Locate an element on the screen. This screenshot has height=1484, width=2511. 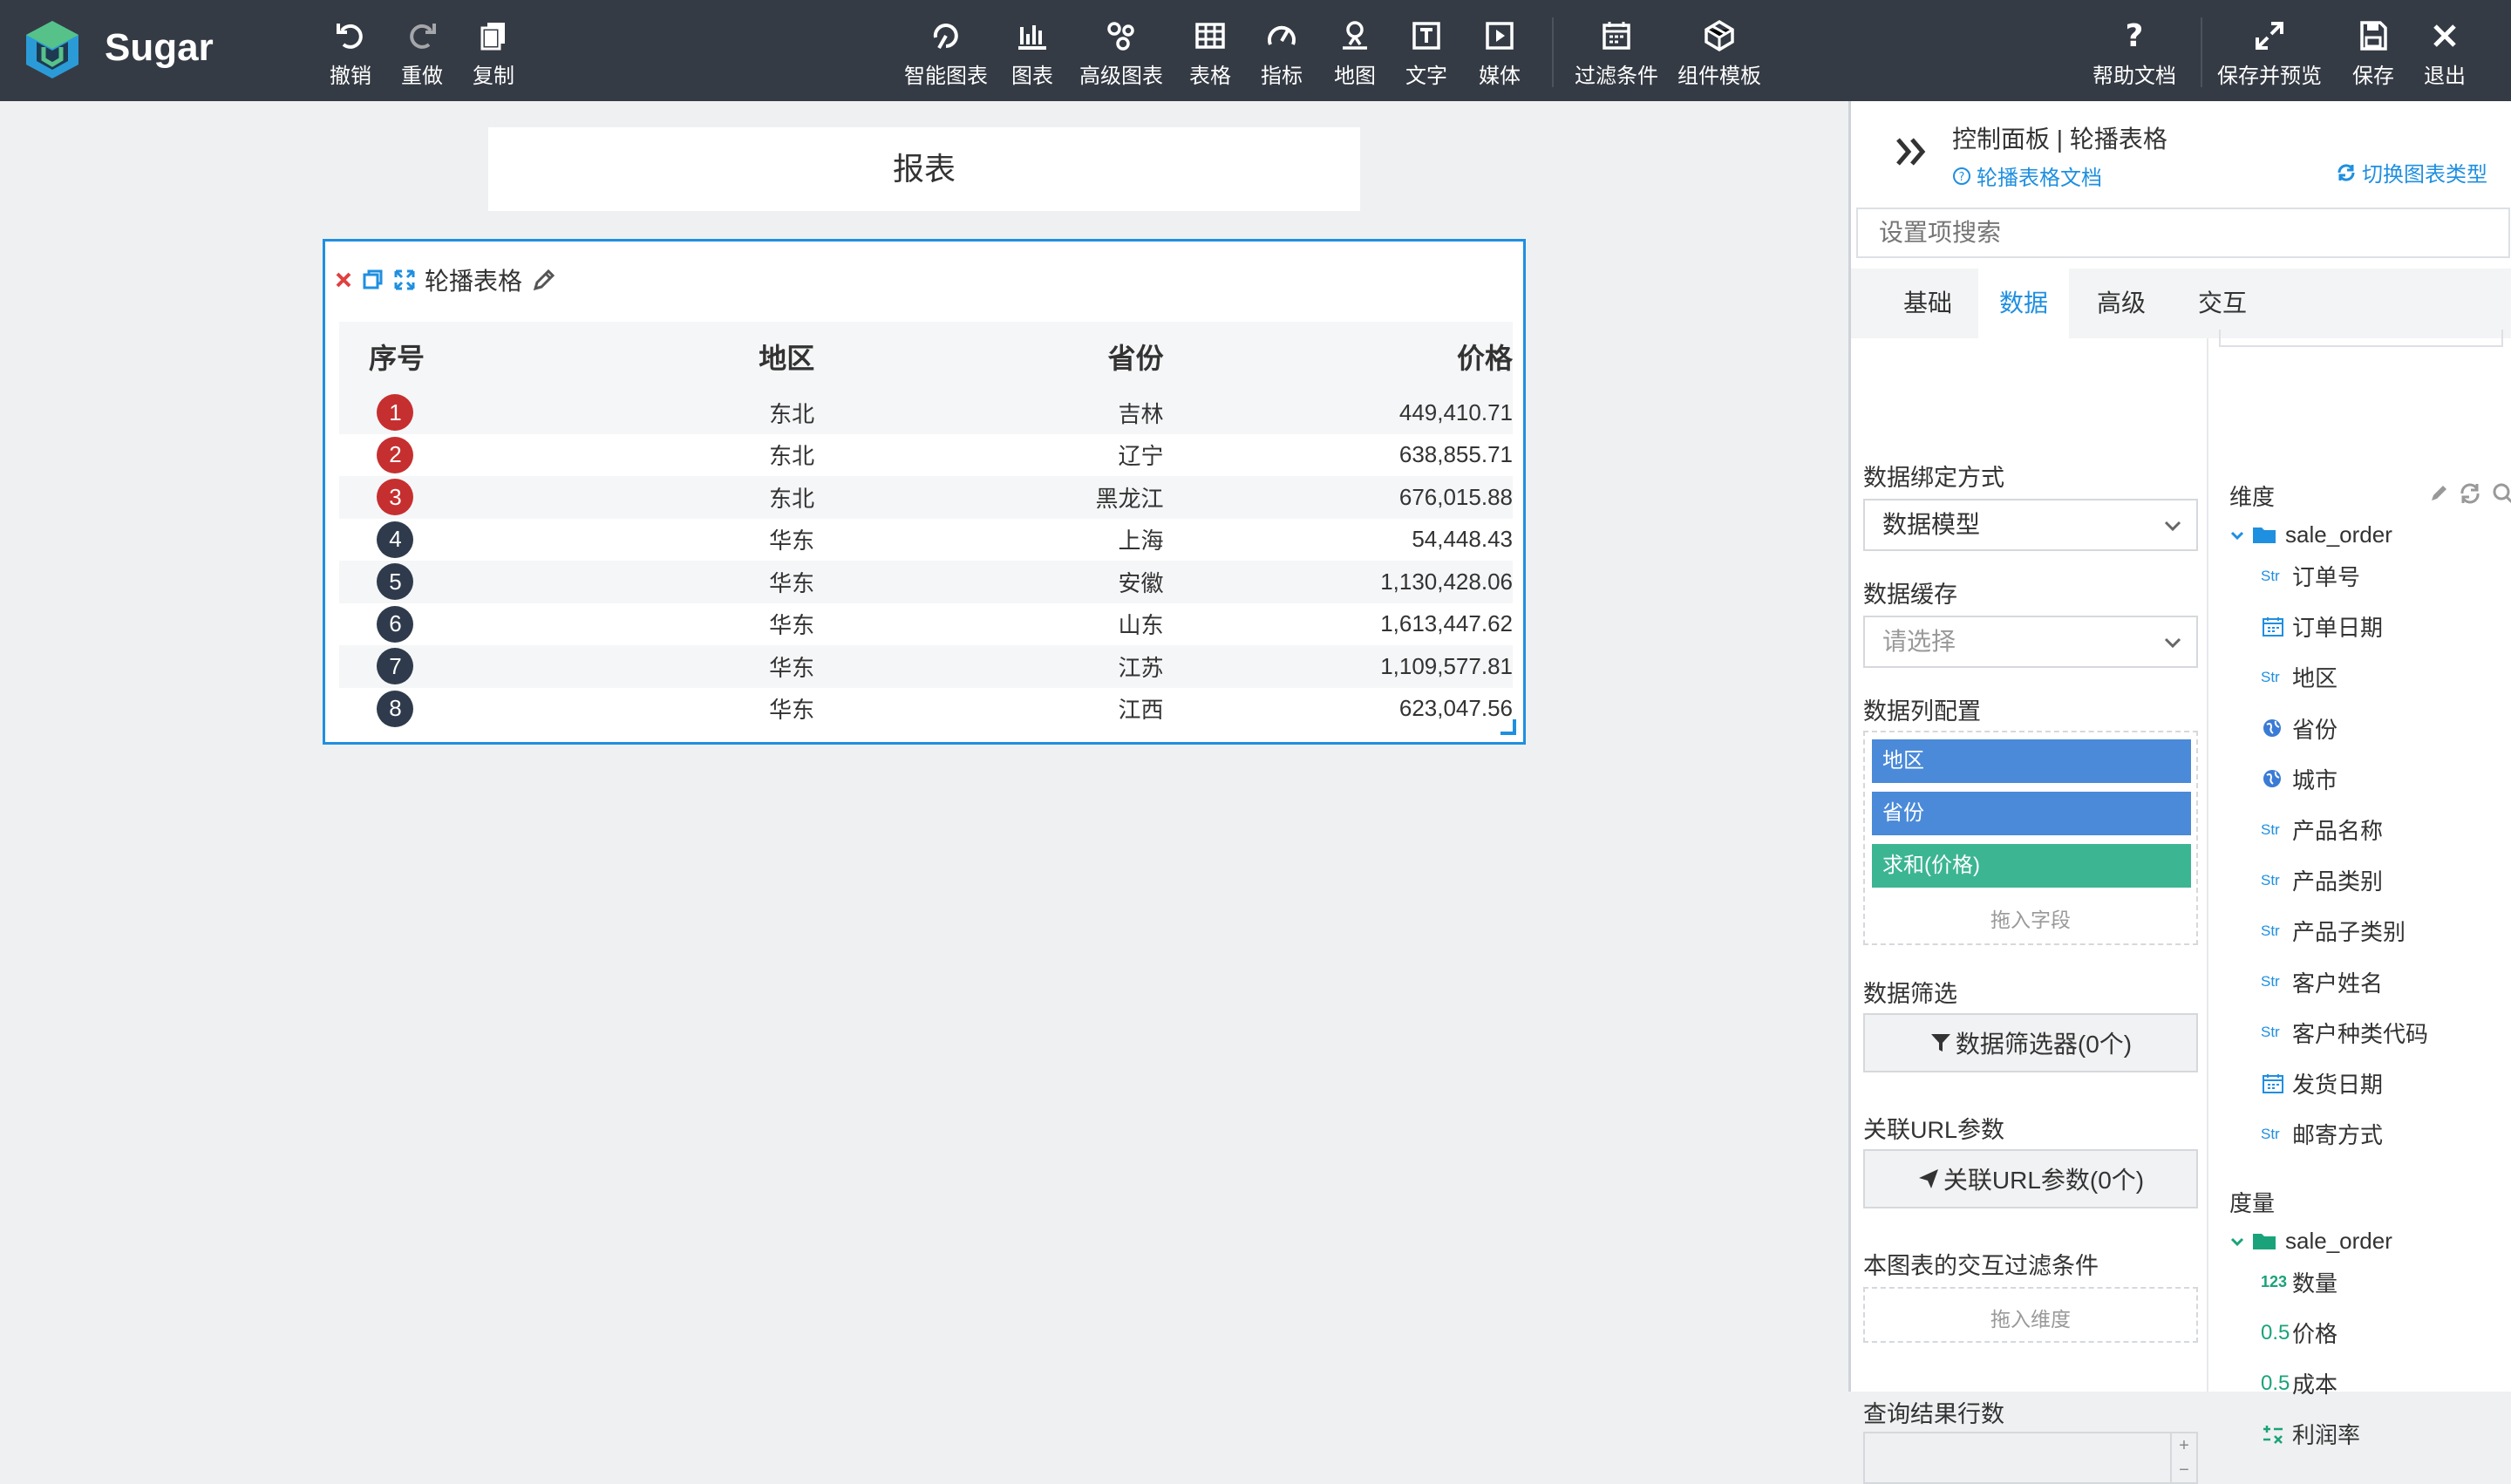
toolbar-label: 地图 is located at coordinates (1355, 76).